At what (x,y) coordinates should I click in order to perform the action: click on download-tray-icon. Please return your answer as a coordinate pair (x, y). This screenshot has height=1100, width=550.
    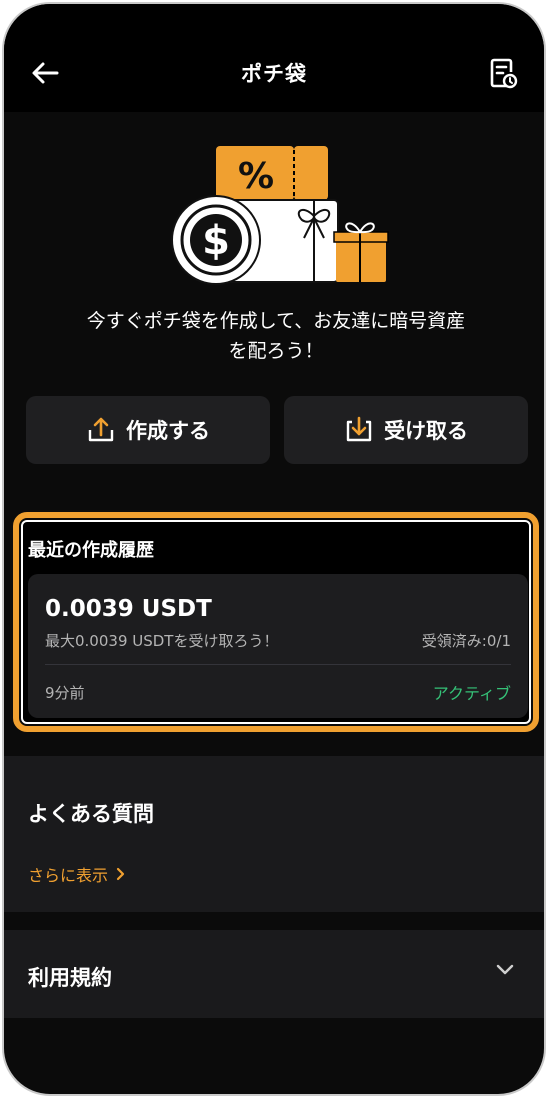
    Looking at the image, I should click on (359, 429).